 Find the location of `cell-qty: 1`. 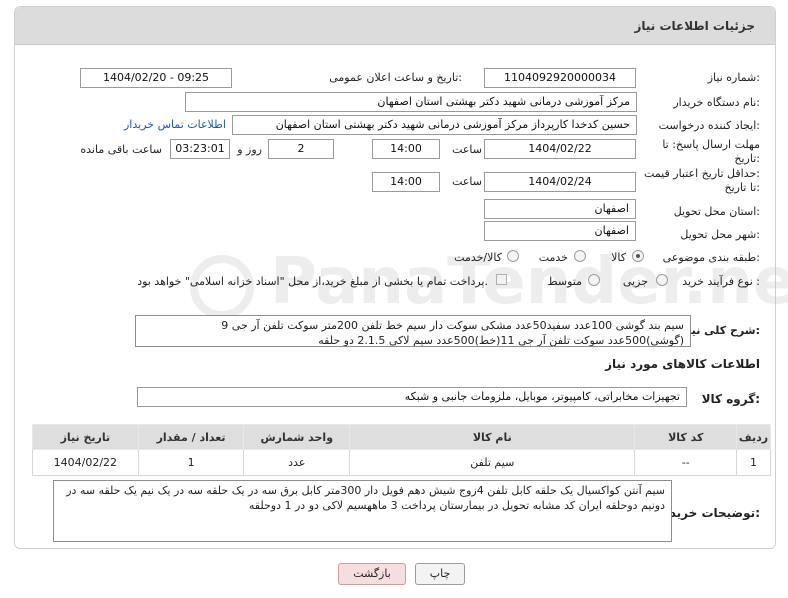

cell-qty: 1 is located at coordinates (191, 462).